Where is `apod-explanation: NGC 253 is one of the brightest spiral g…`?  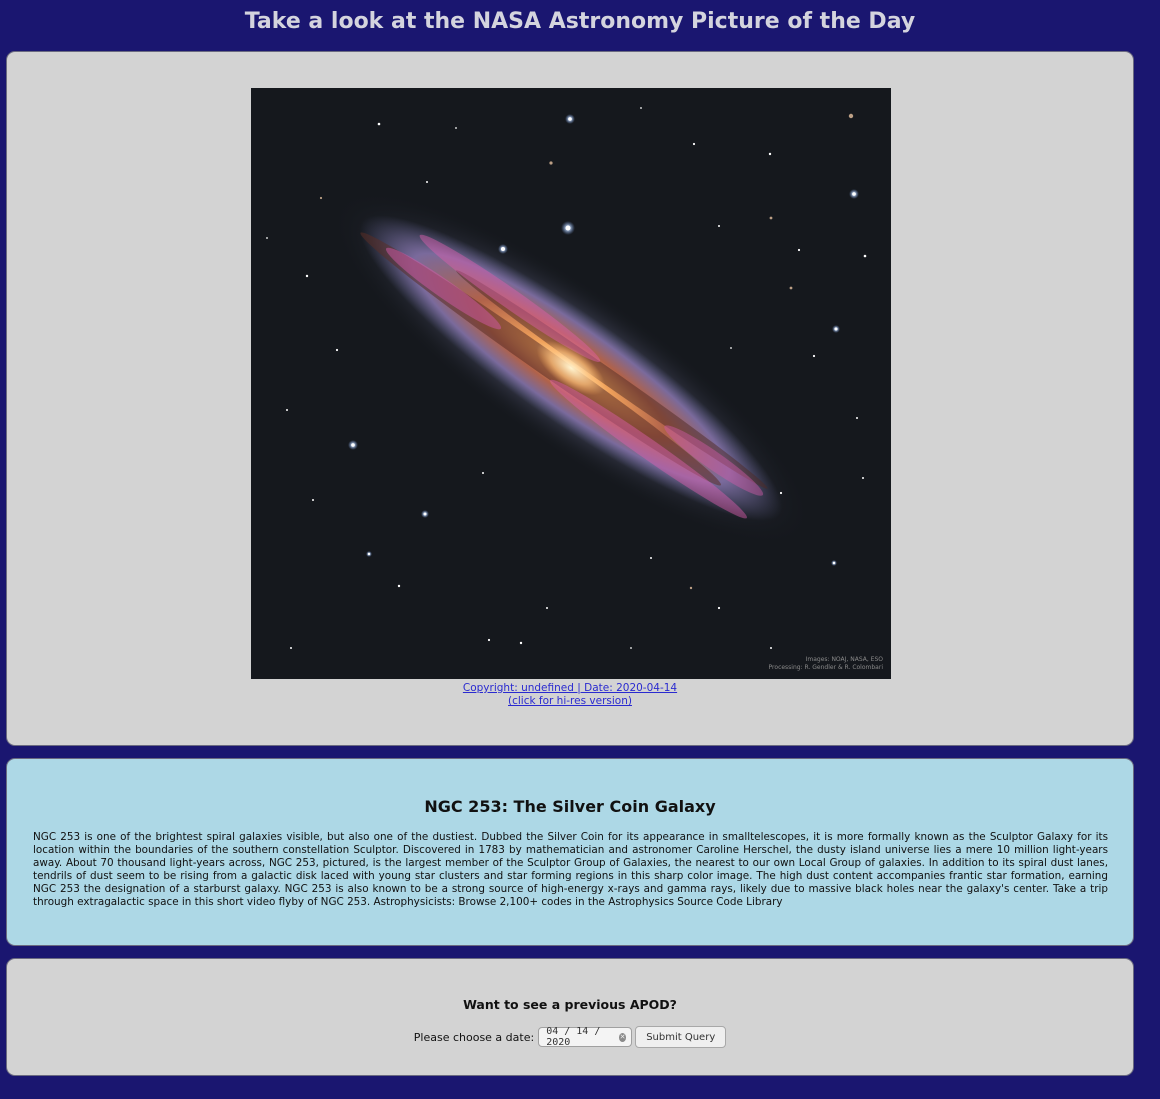
apod-explanation: NGC 253 is one of the brightest spiral g… is located at coordinates (570, 869).